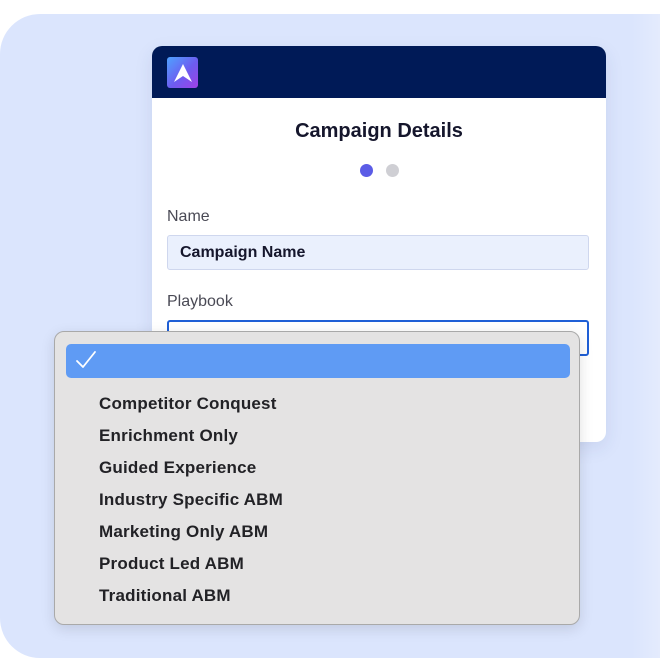 This screenshot has height=658, width=660. What do you see at coordinates (168, 436) in the screenshot?
I see `dropdown-option: Enrichment Only` at bounding box center [168, 436].